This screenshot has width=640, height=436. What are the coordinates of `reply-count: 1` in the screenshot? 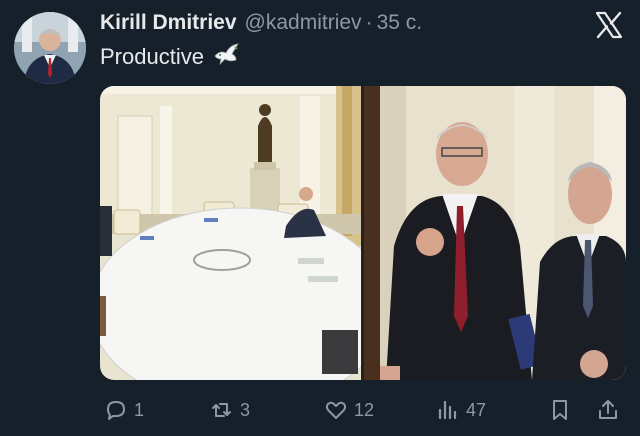 It's located at (139, 409).